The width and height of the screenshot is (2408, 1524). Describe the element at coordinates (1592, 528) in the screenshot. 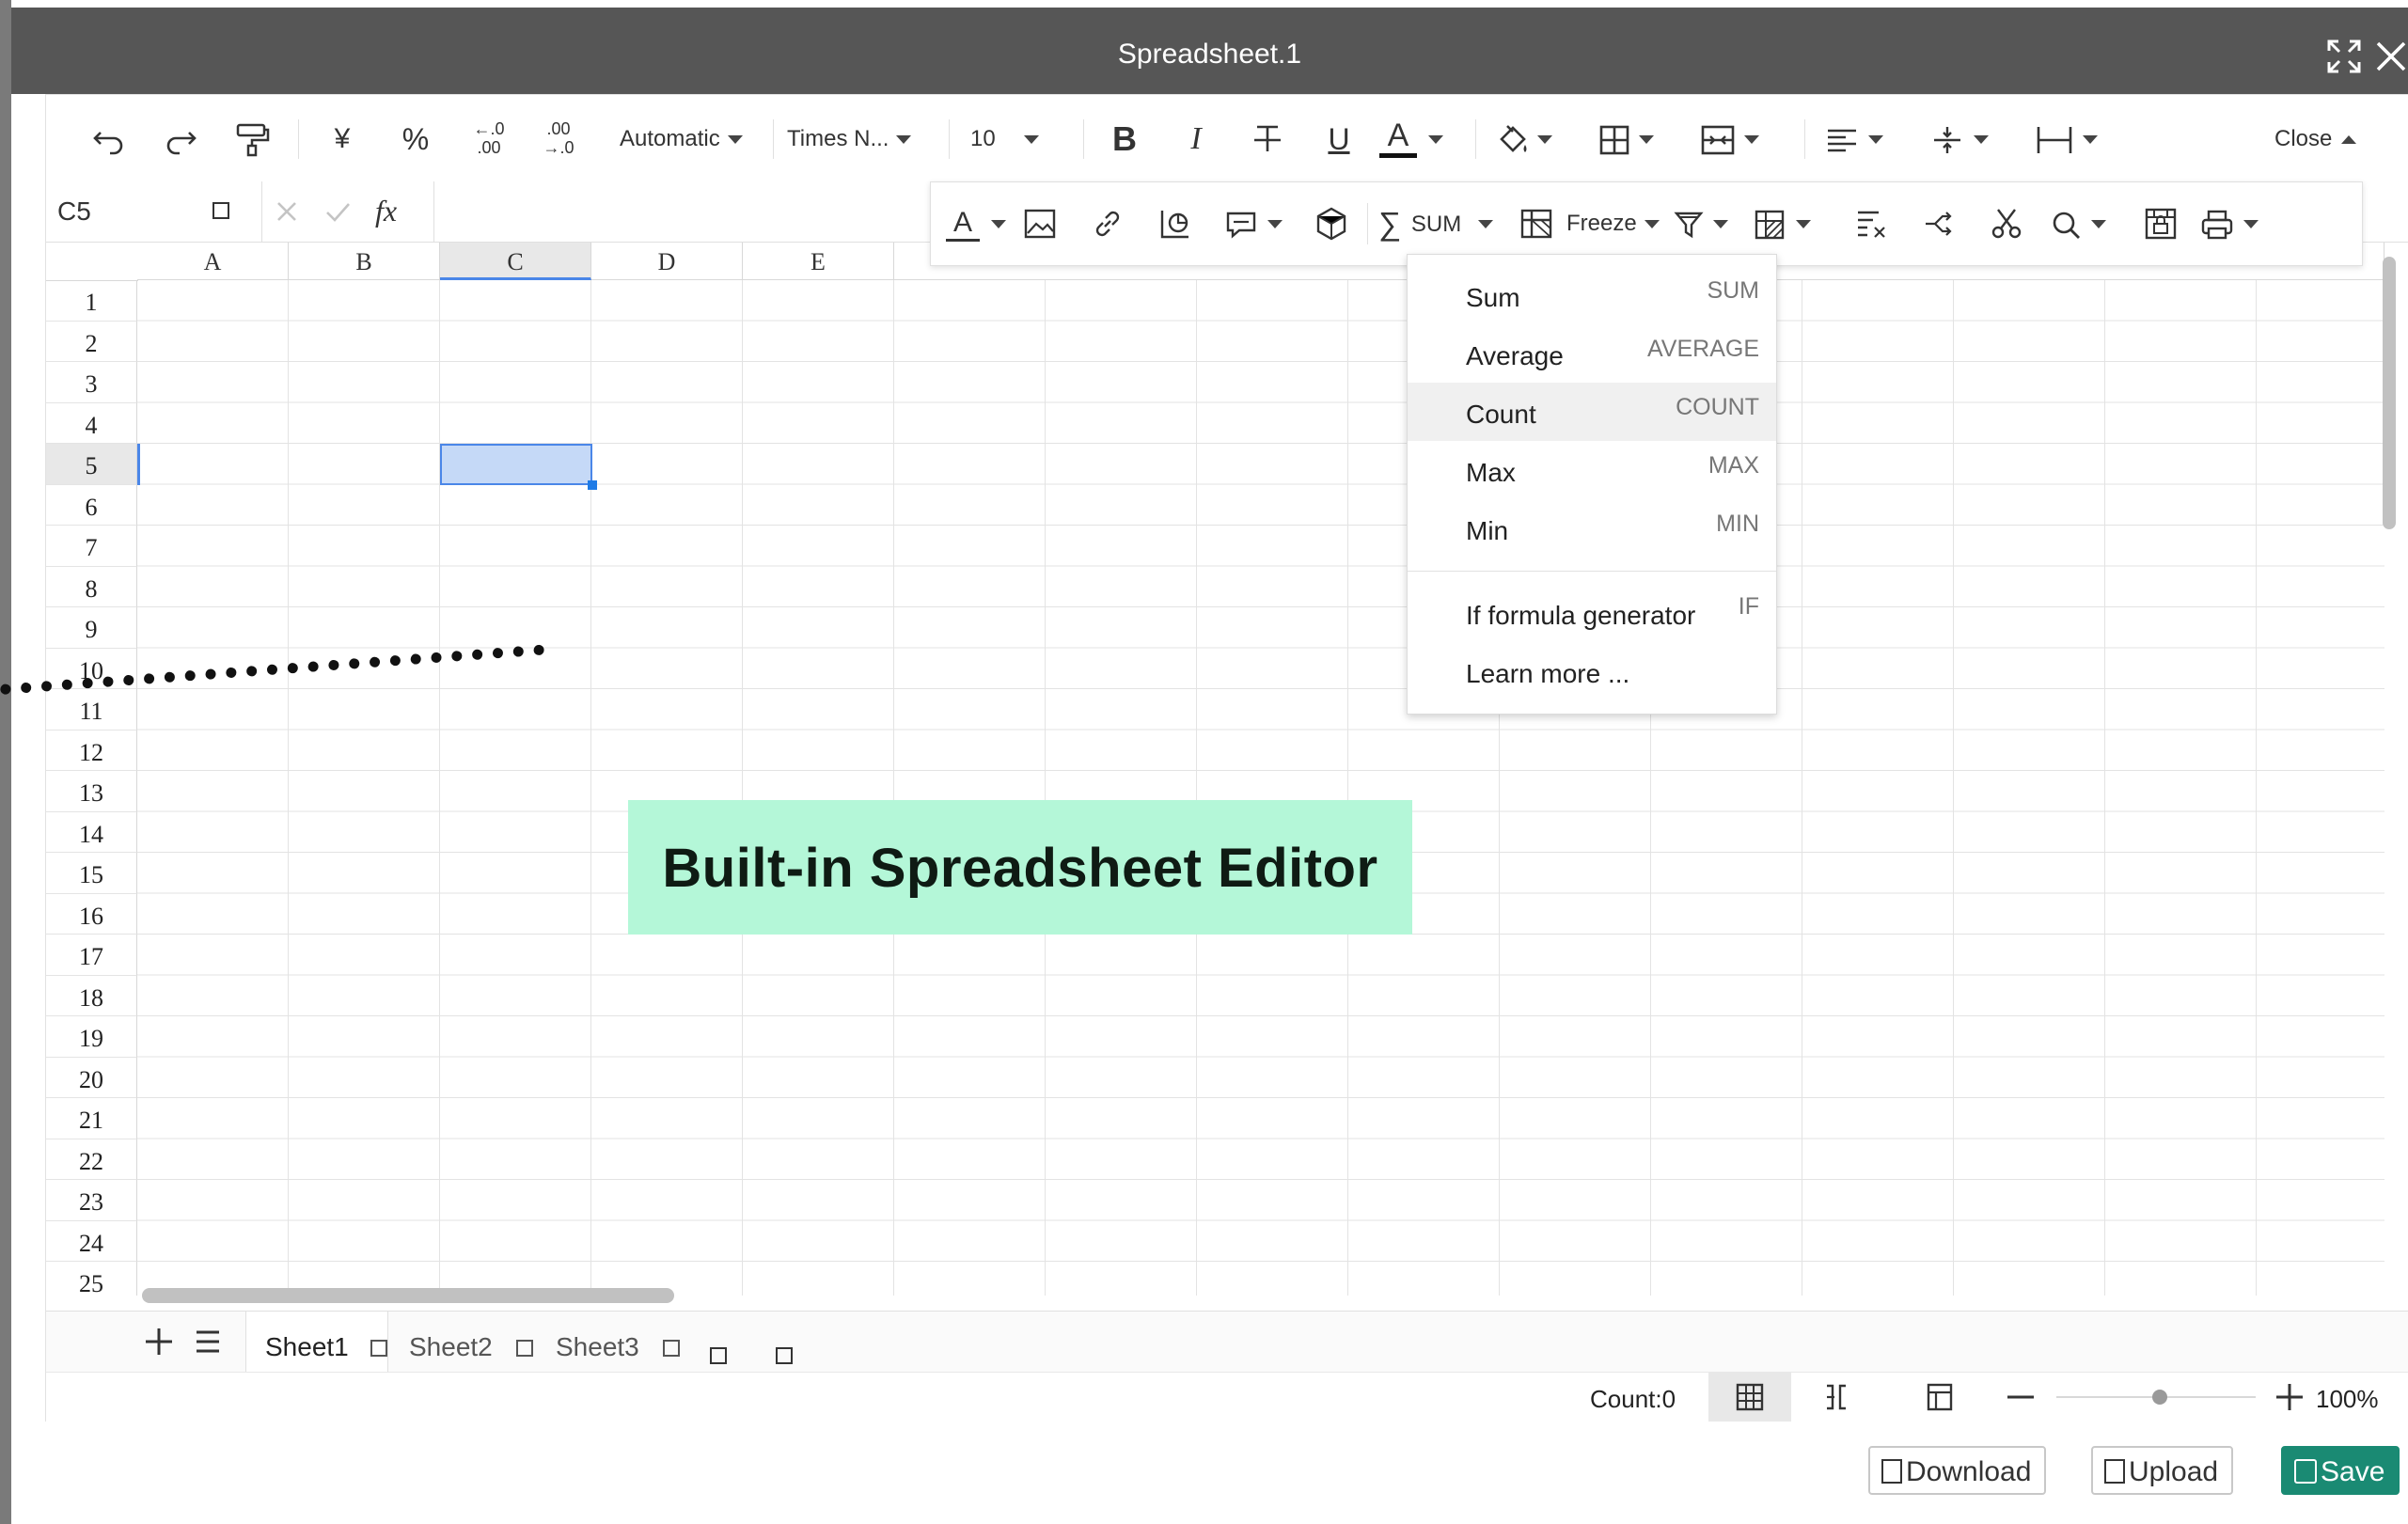

I see `menu-item-min: Min MIN` at that location.